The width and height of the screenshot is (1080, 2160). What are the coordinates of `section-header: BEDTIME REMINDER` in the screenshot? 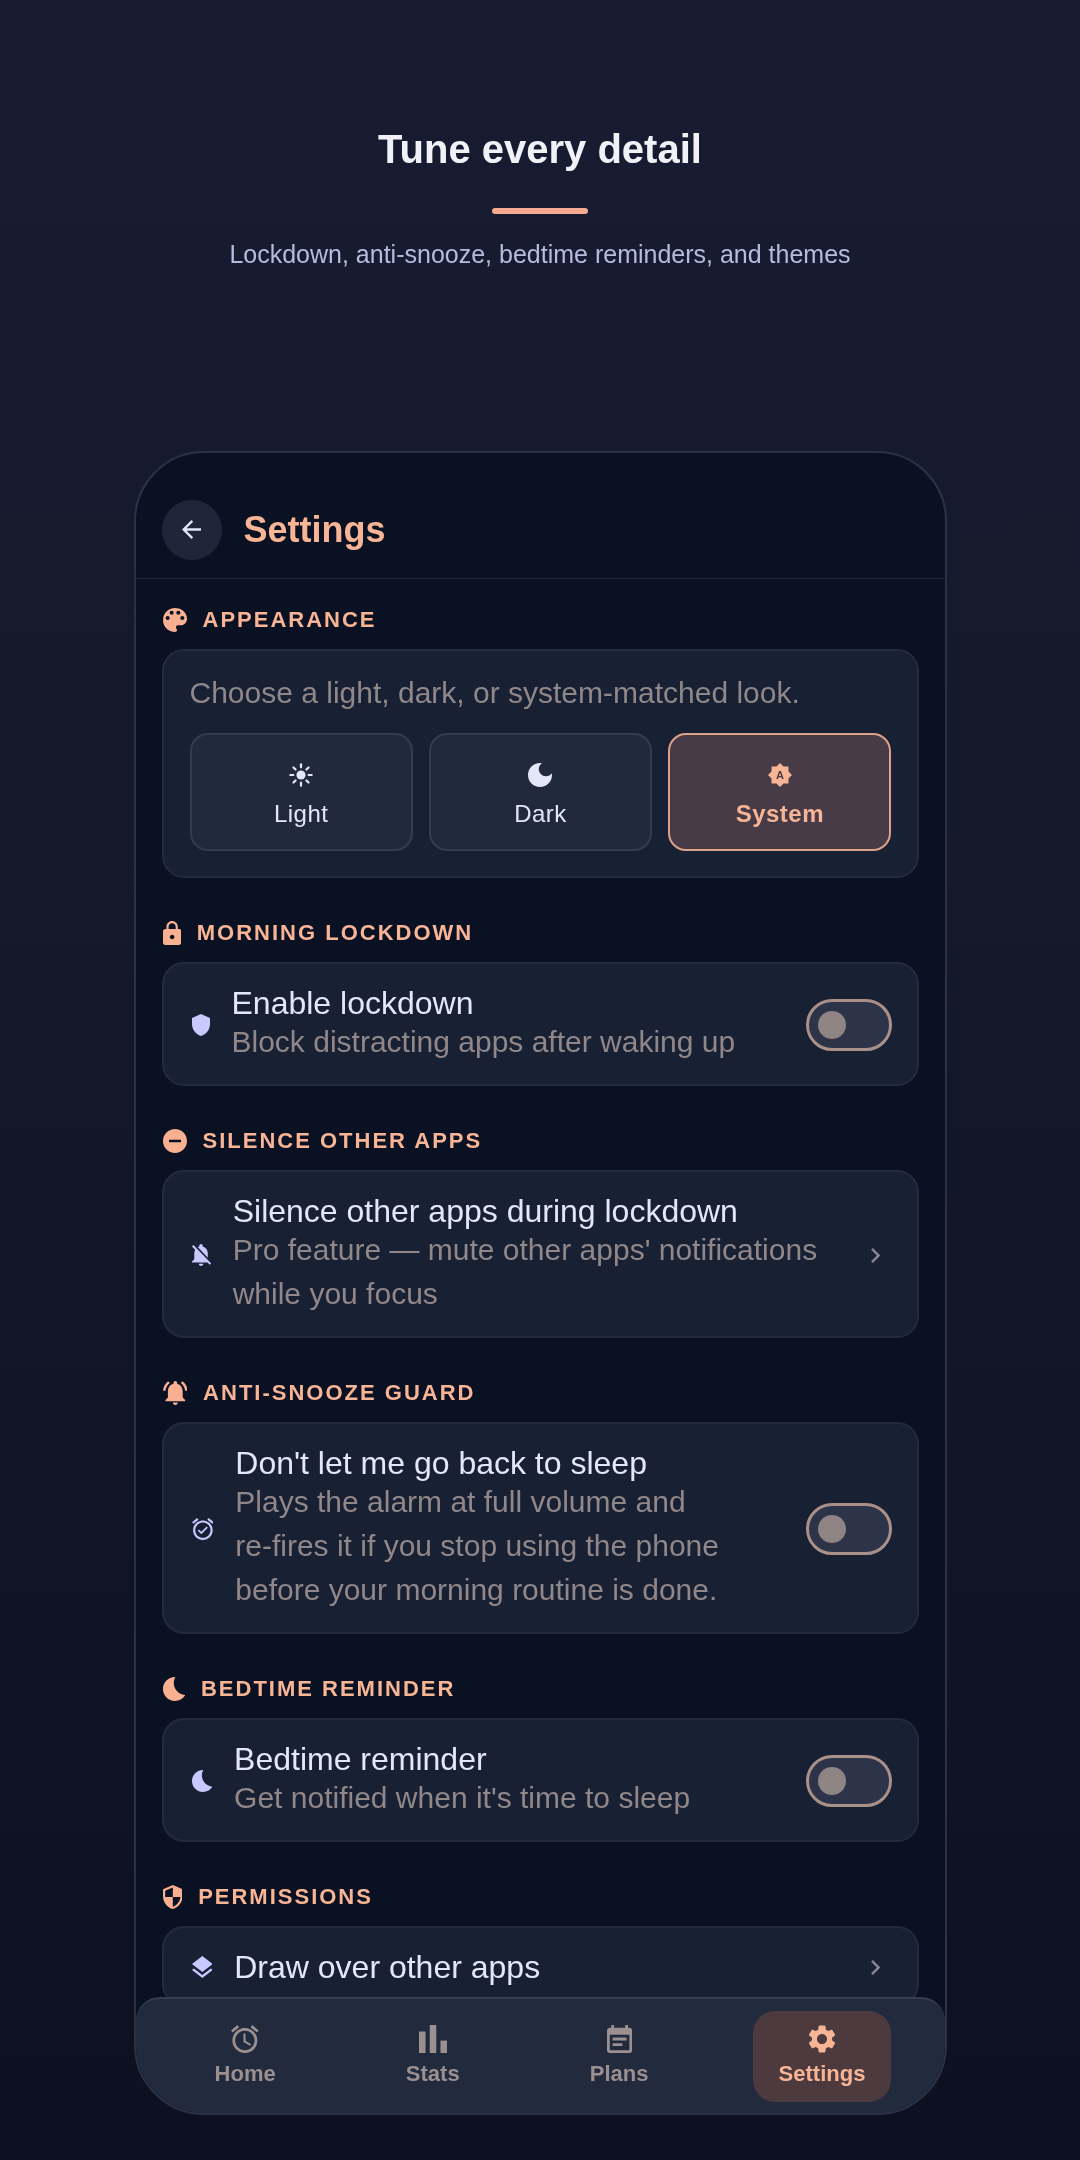 It's located at (328, 1689).